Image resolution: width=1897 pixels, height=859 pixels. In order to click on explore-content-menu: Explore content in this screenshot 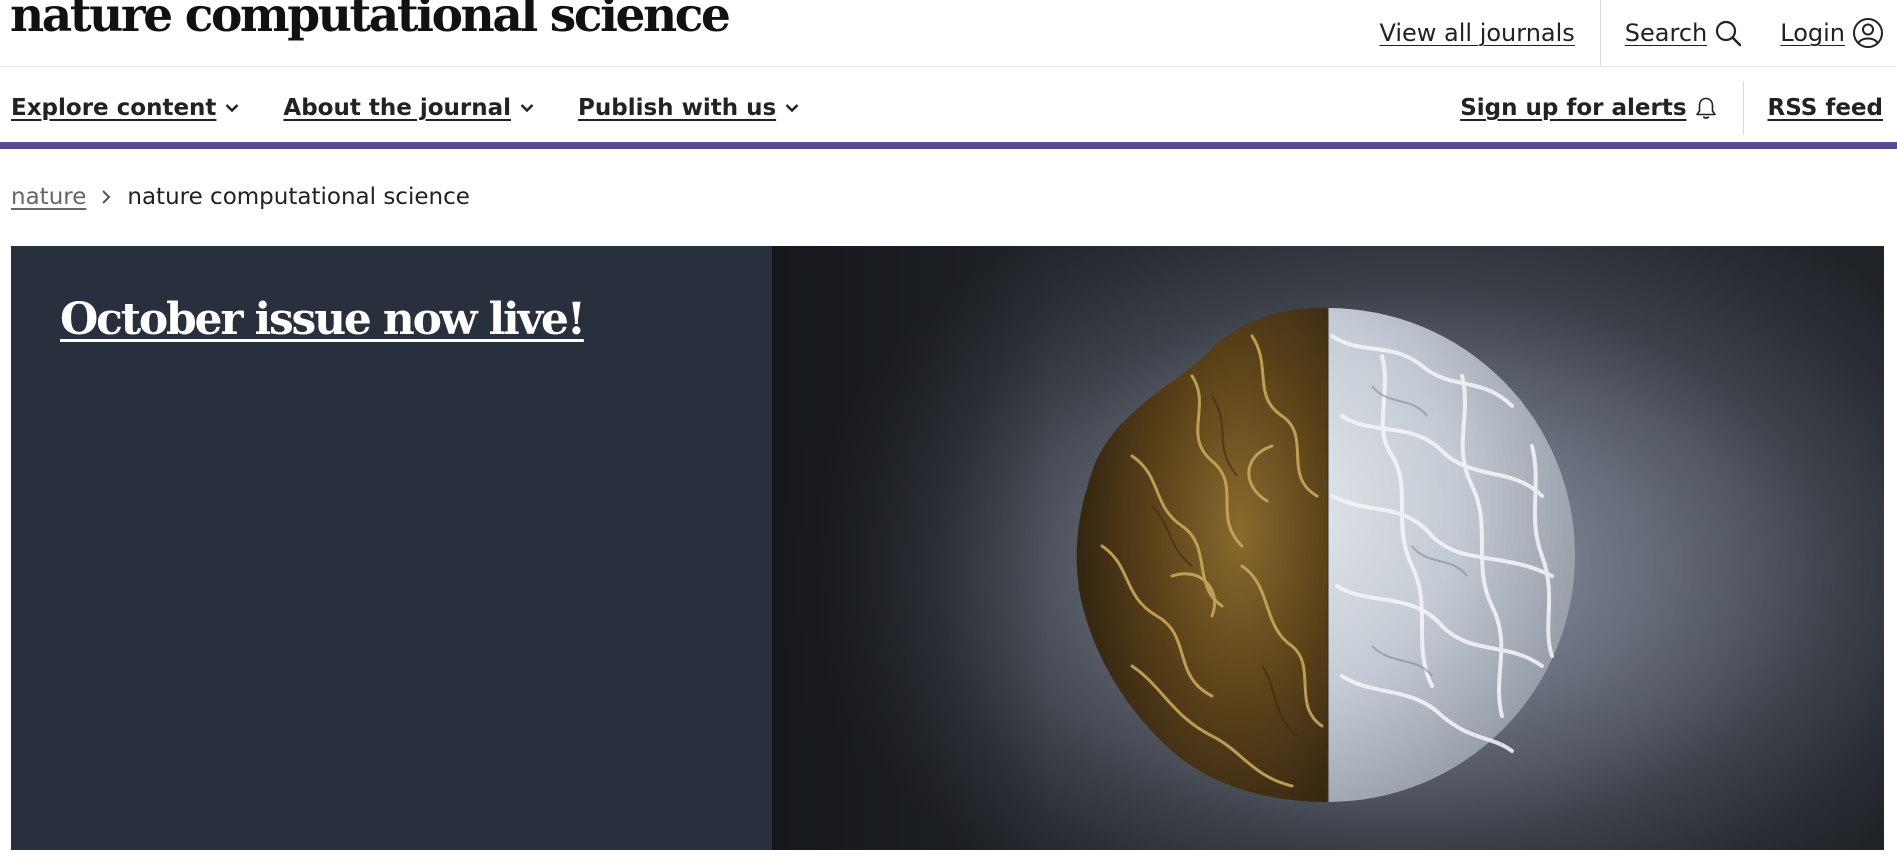, I will do `click(125, 108)`.